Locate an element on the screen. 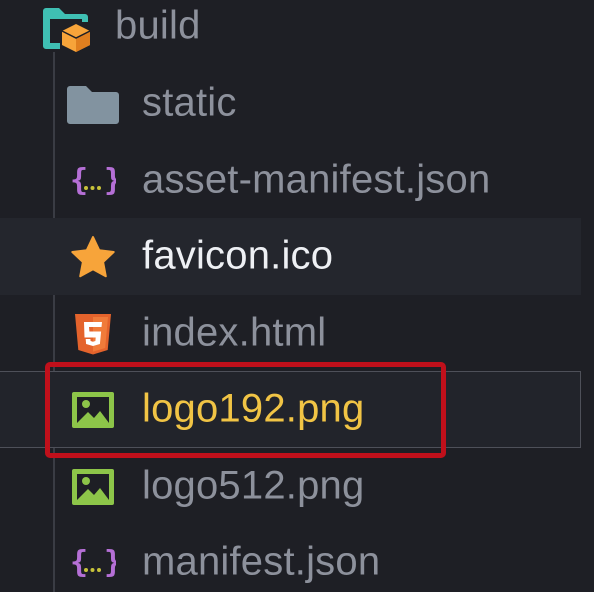 This screenshot has width=594, height=592. highlight-annotation-box is located at coordinates (245, 410).